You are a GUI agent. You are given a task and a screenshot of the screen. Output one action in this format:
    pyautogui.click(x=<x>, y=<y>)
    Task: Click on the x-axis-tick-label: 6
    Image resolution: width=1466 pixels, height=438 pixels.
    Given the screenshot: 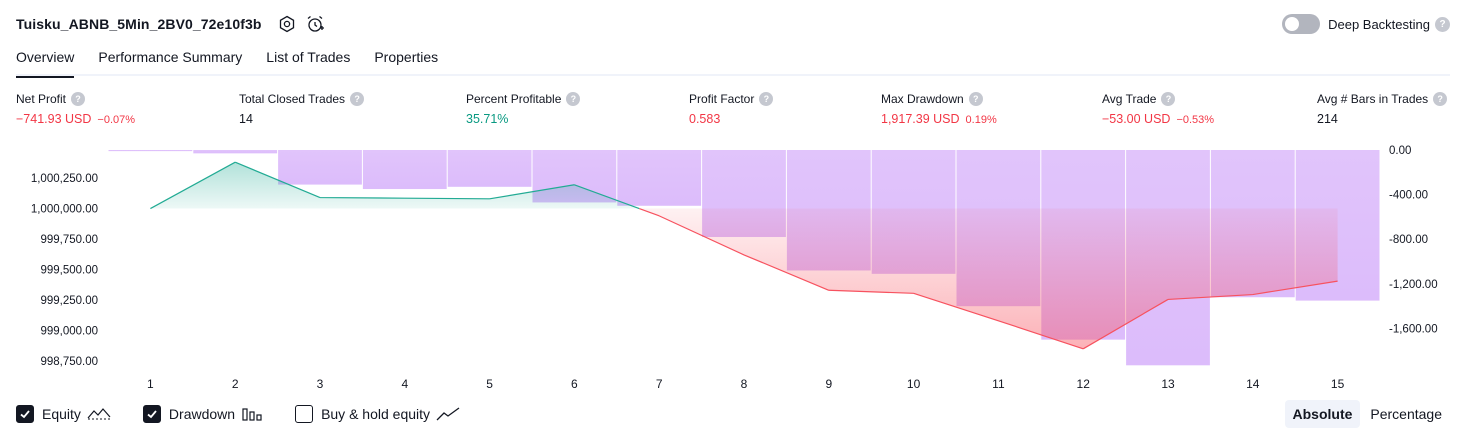 What is the action you would take?
    pyautogui.click(x=574, y=383)
    